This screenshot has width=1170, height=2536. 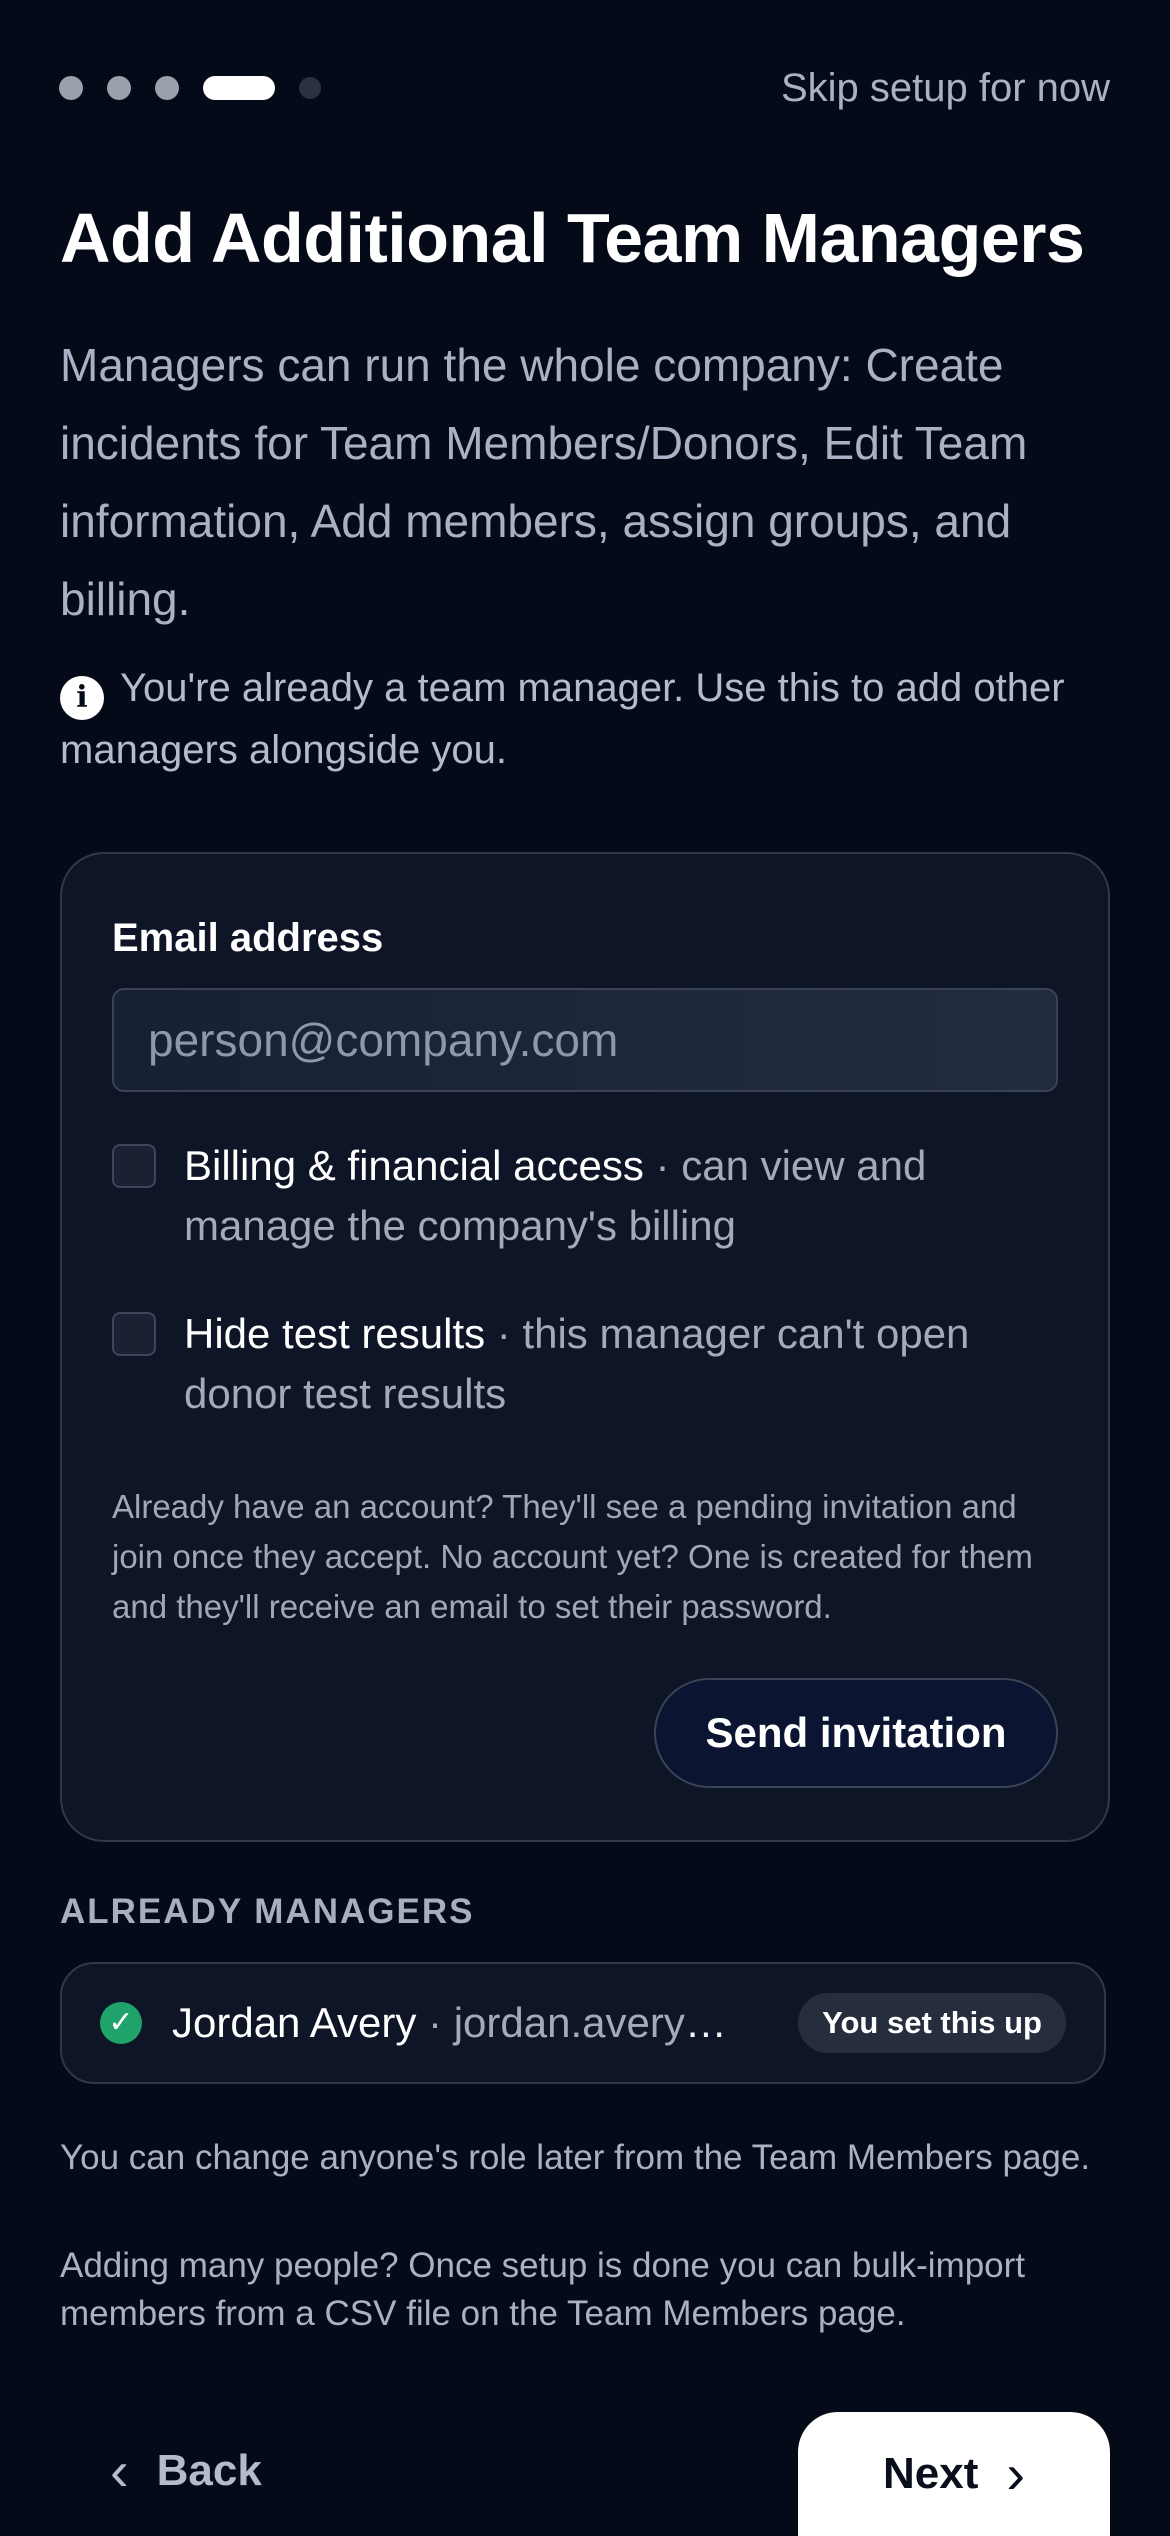 What do you see at coordinates (932, 2023) in the screenshot?
I see `set-up-by-you-badge: You set this up` at bounding box center [932, 2023].